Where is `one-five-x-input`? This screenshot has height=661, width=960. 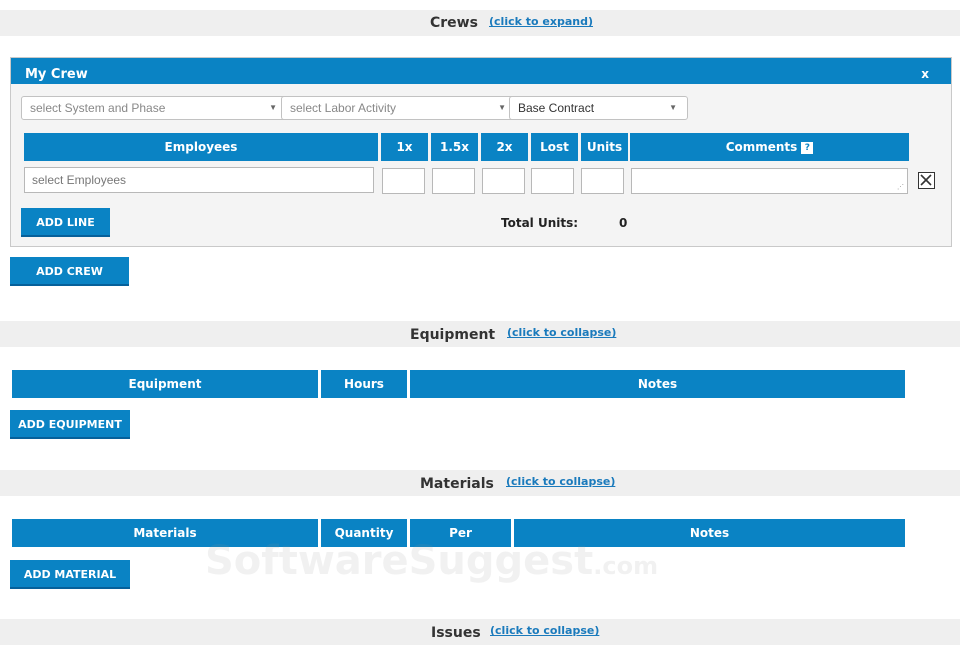 one-five-x-input is located at coordinates (453, 181).